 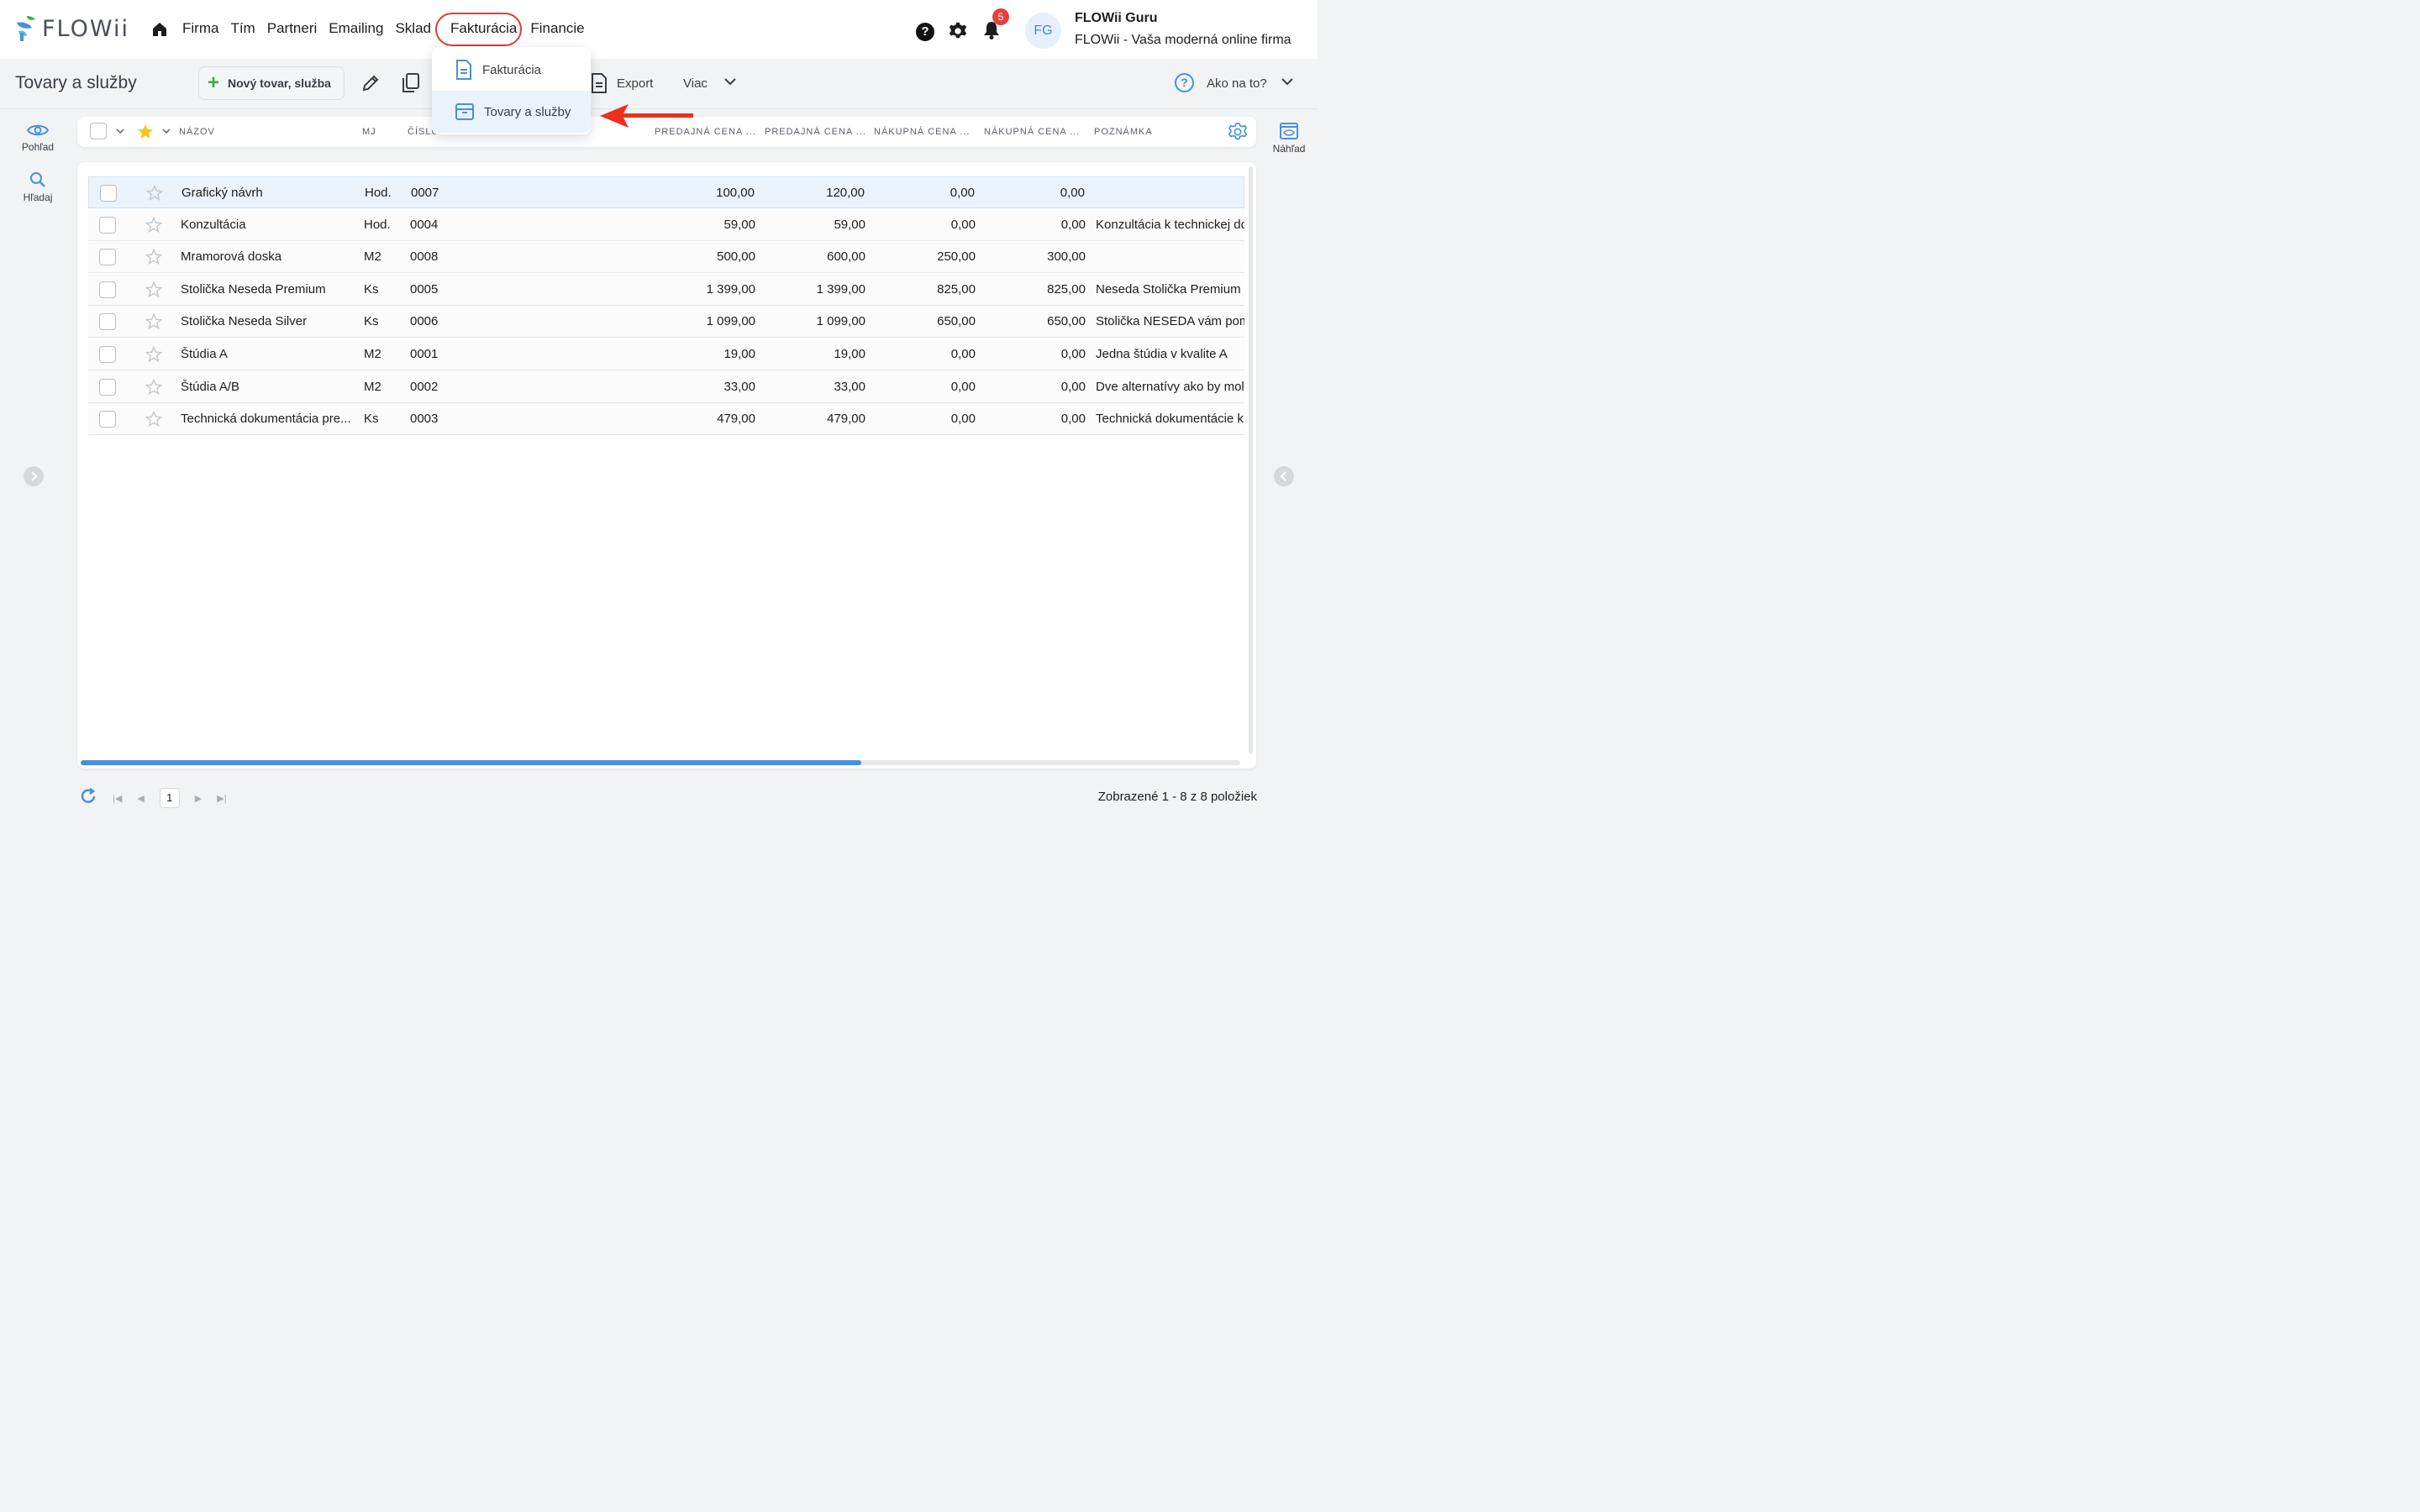 What do you see at coordinates (599, 83) in the screenshot?
I see `export-document-icon` at bounding box center [599, 83].